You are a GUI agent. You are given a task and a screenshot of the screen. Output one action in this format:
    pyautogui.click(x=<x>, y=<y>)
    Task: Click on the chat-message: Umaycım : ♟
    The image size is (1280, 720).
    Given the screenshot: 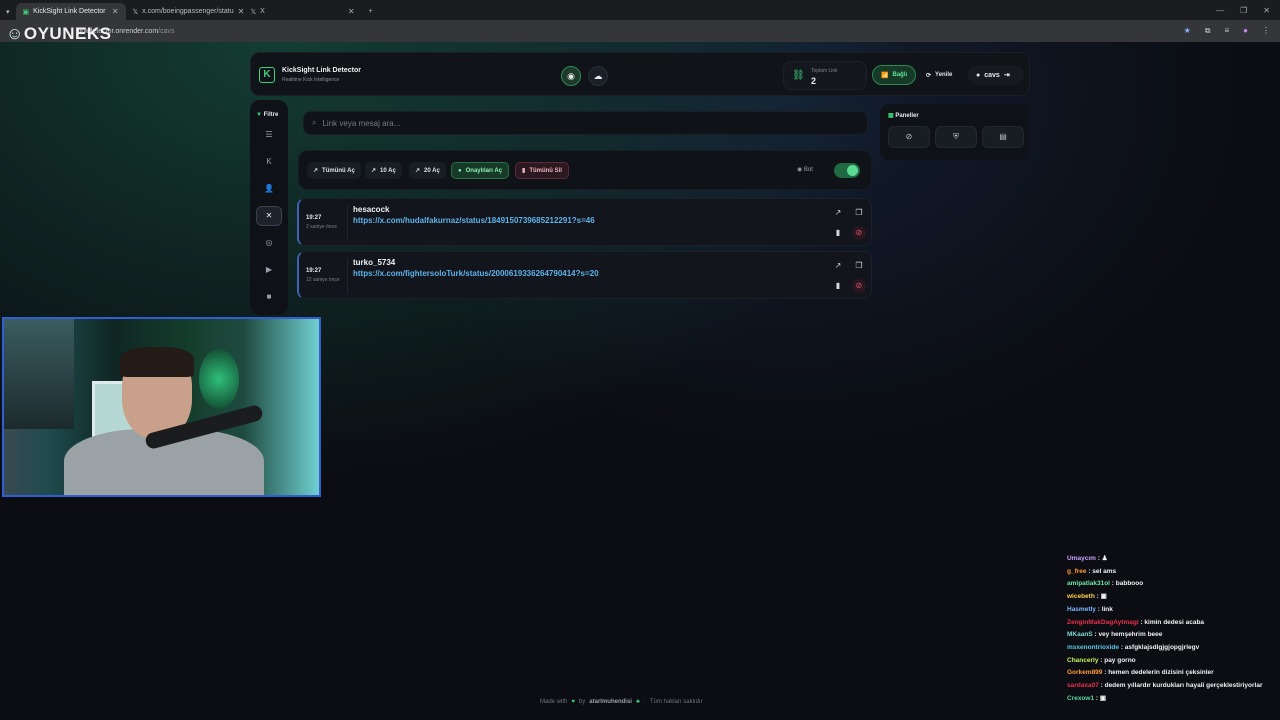 What is the action you would take?
    pyautogui.click(x=1087, y=558)
    